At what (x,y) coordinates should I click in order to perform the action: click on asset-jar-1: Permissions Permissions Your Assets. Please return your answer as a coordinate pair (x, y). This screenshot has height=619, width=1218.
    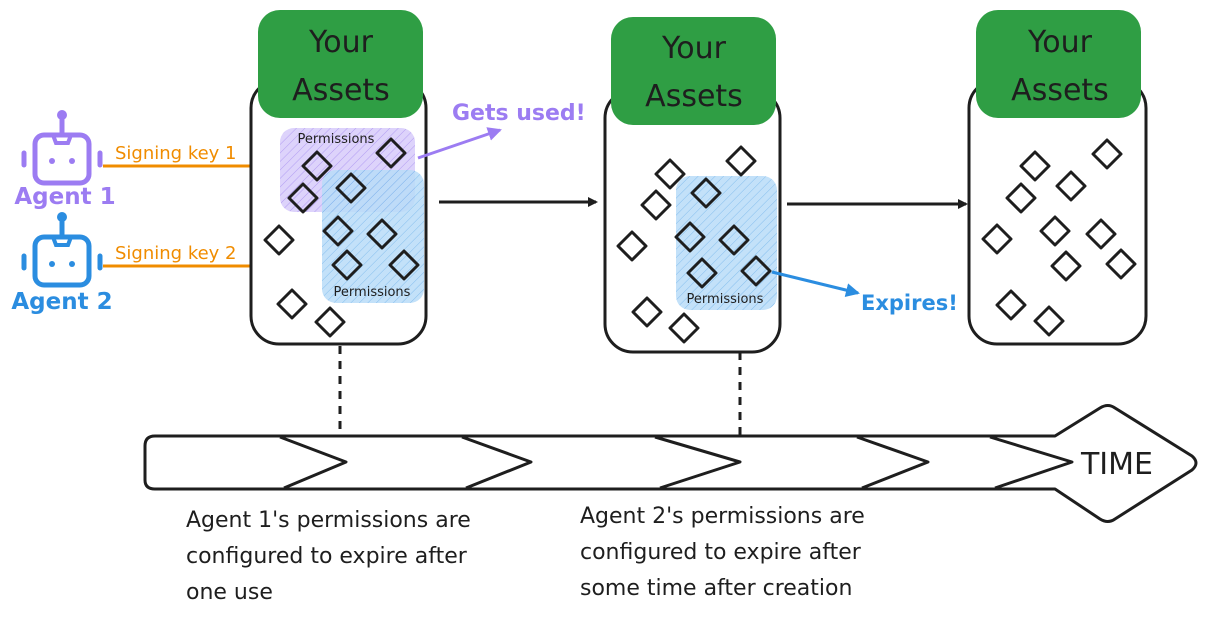
    Looking at the image, I should click on (338, 178).